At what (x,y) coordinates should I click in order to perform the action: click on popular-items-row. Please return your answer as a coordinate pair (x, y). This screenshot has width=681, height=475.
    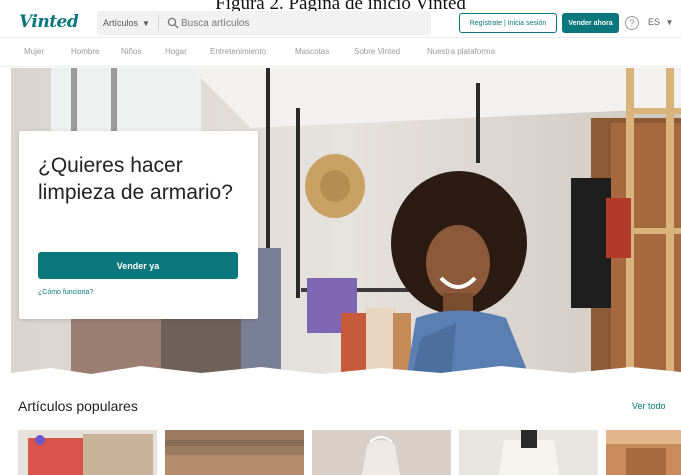
    Looking at the image, I should click on (349, 452).